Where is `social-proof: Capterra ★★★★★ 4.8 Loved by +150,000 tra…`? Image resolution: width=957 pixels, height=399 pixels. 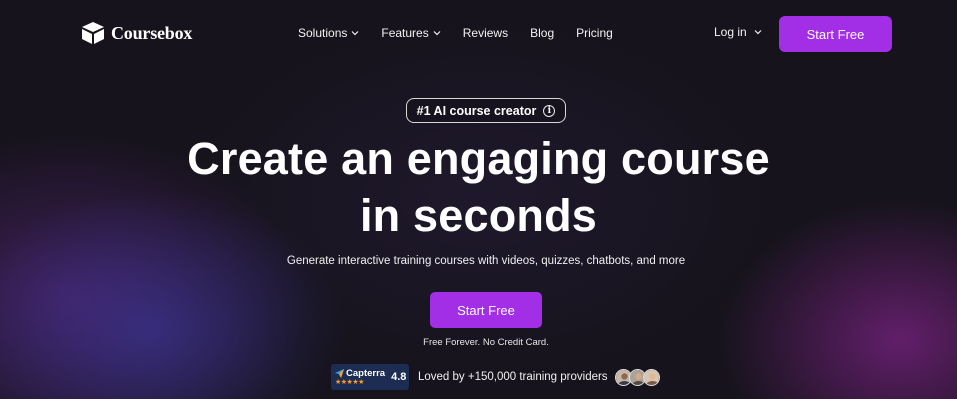 social-proof: Capterra ★★★★★ 4.8 Loved by +150,000 tra… is located at coordinates (495, 377).